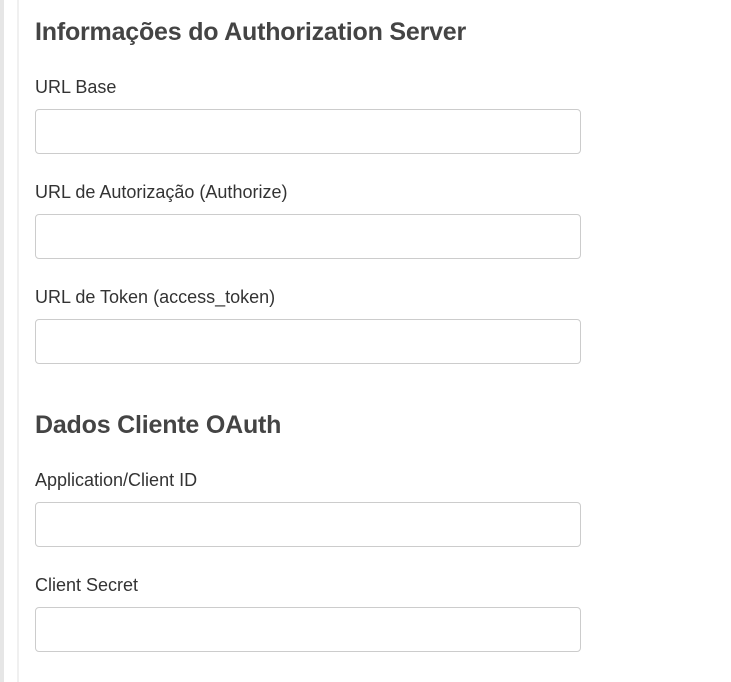 The width and height of the screenshot is (731, 682). Describe the element at coordinates (155, 297) in the screenshot. I see `token-url-label: URL de Token (access_token)` at that location.